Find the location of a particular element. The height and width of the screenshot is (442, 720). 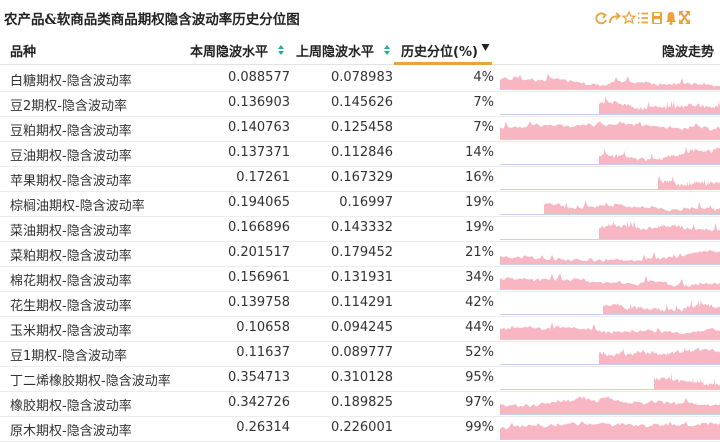

row-current-iv: 0.137371 is located at coordinates (258, 152).